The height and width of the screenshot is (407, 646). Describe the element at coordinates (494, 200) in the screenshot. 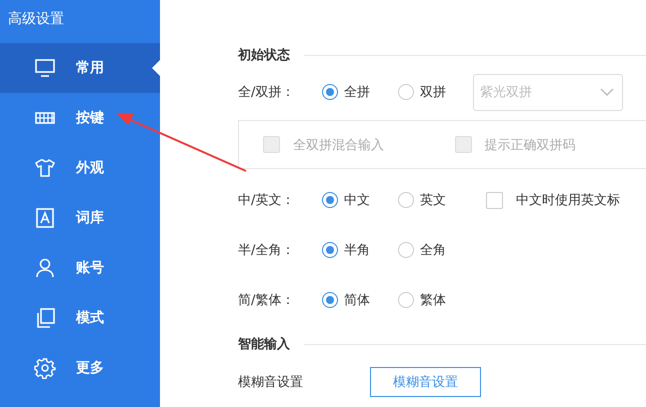

I see `checkbox` at that location.